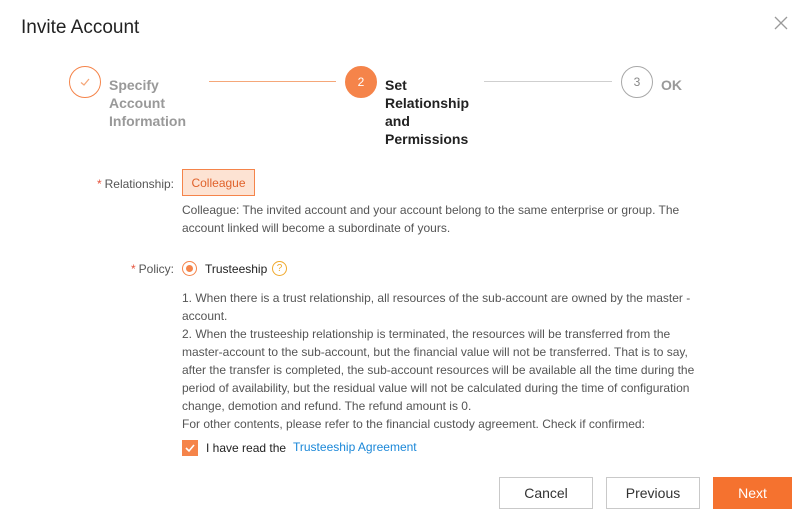 The width and height of the screenshot is (812, 526). What do you see at coordinates (361, 82) in the screenshot?
I see `step-2-circle: 2` at bounding box center [361, 82].